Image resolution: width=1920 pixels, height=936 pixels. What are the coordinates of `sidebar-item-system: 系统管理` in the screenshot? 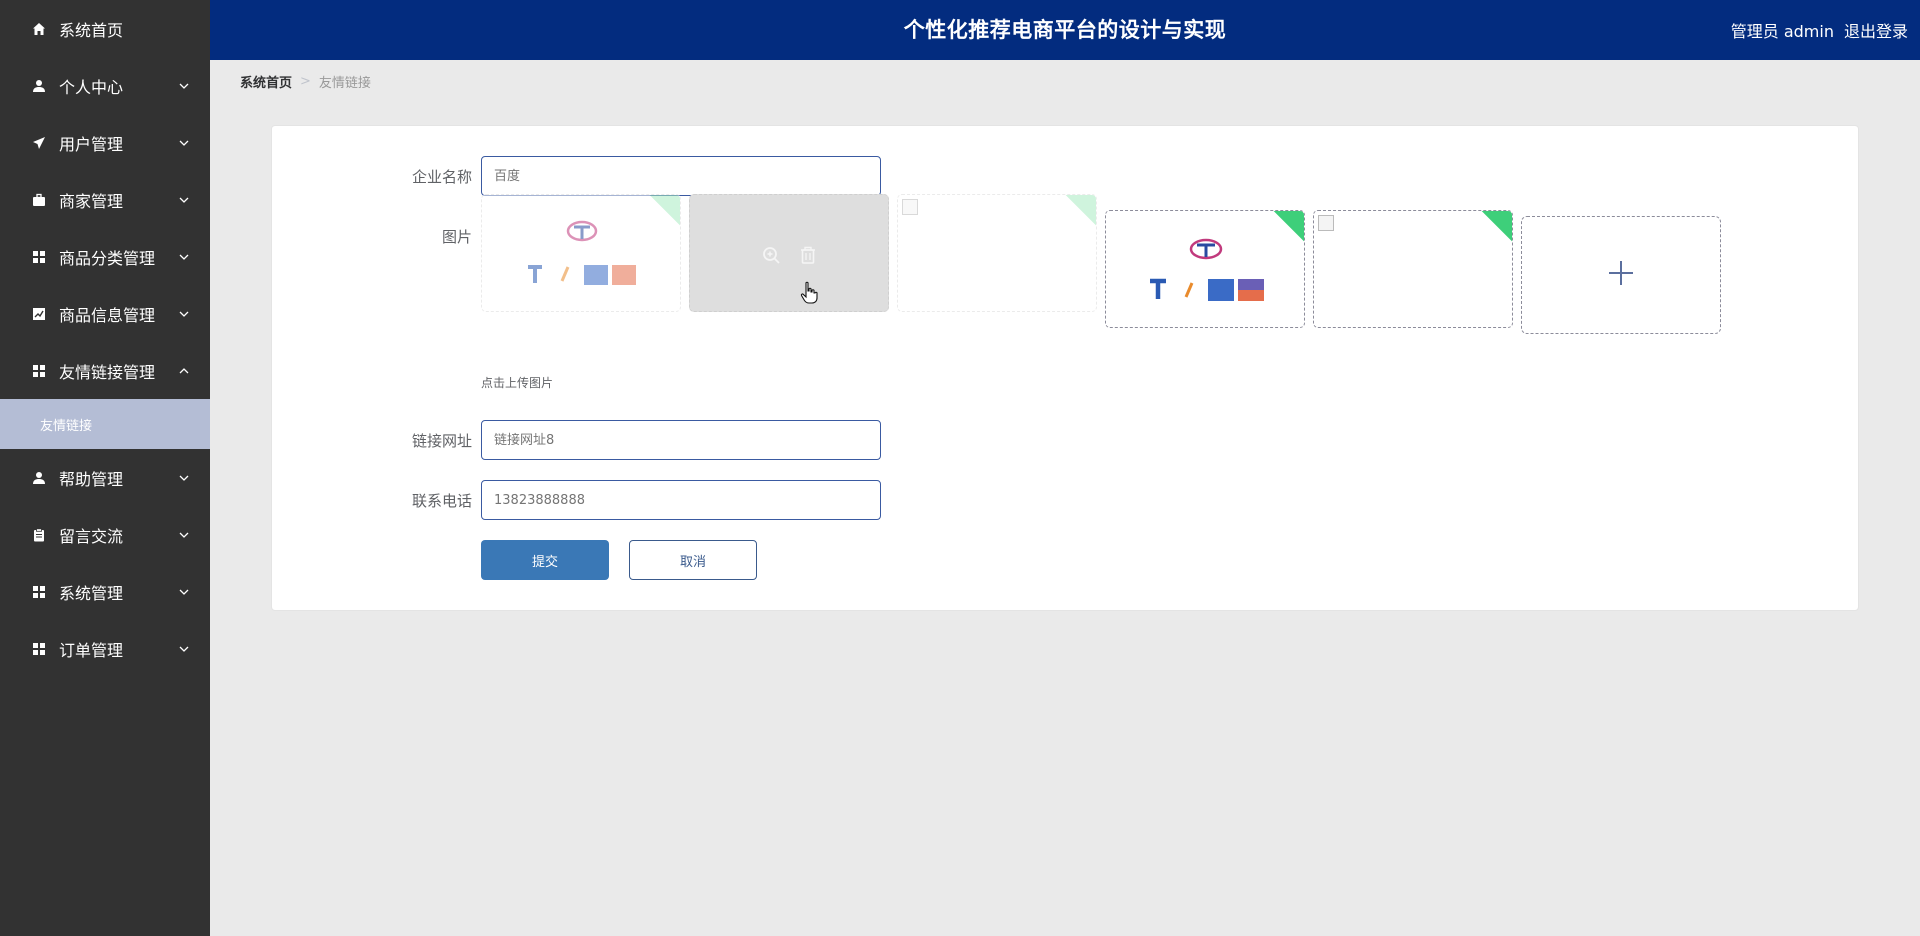 It's located at (105, 591).